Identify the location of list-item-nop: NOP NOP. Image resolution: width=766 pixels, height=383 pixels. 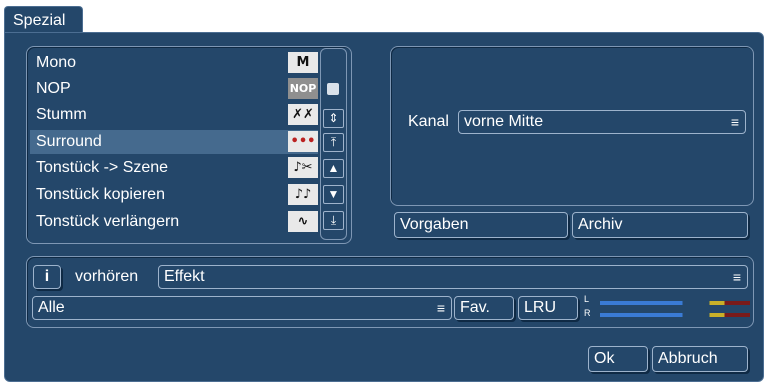
(174, 89).